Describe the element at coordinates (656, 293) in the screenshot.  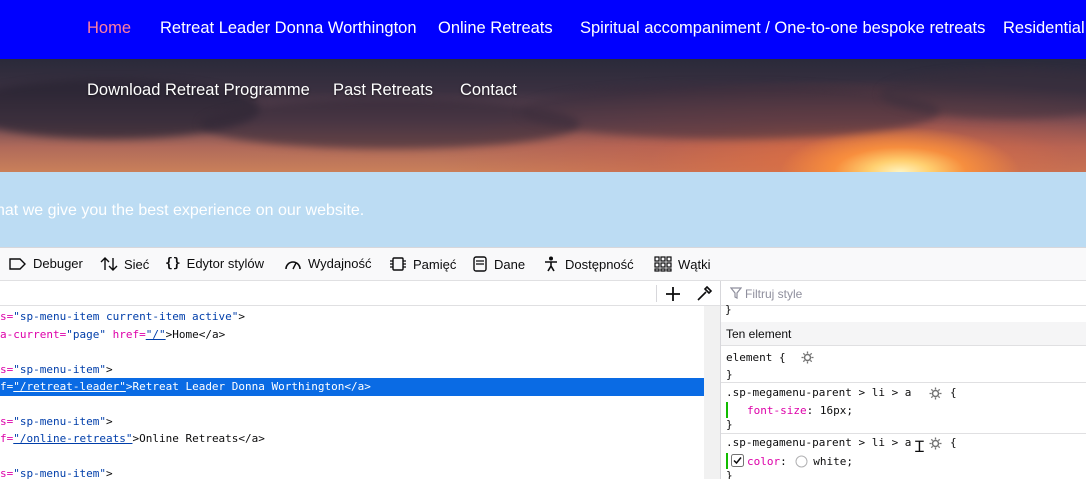
I see `toolbar-separator` at that location.